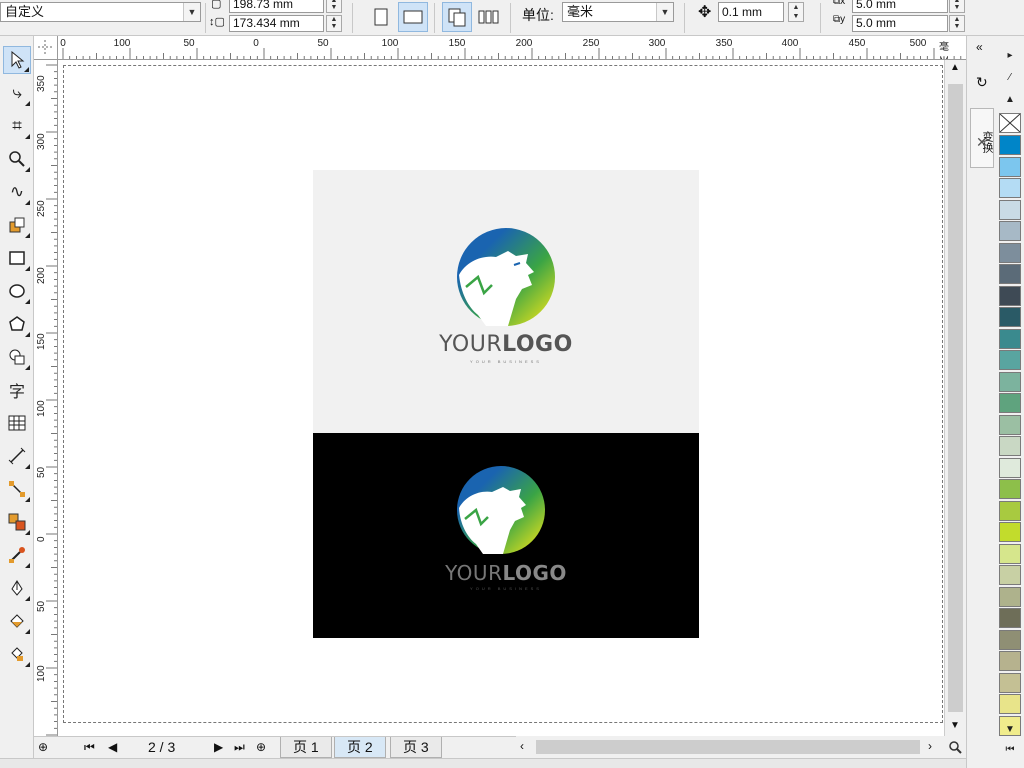 This screenshot has width=1024, height=768. I want to click on ruler-label: 0, so click(63, 43).